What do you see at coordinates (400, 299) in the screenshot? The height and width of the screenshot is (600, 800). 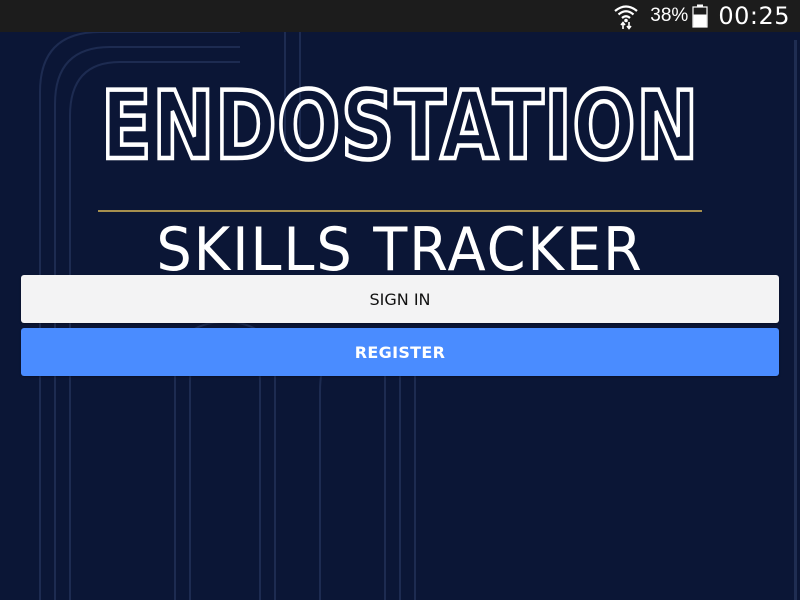 I see `sign-in-button: SIGN IN` at bounding box center [400, 299].